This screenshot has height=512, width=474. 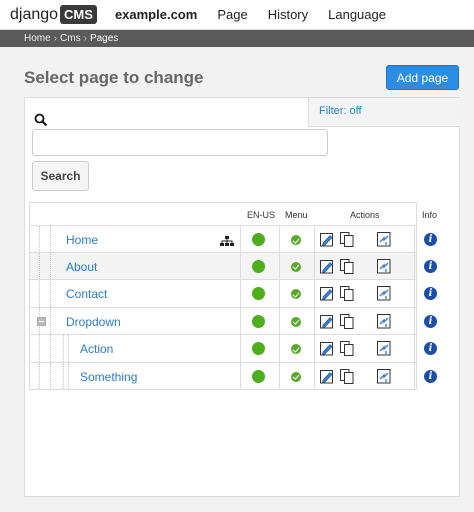 I want to click on search-button: Search, so click(x=60, y=176).